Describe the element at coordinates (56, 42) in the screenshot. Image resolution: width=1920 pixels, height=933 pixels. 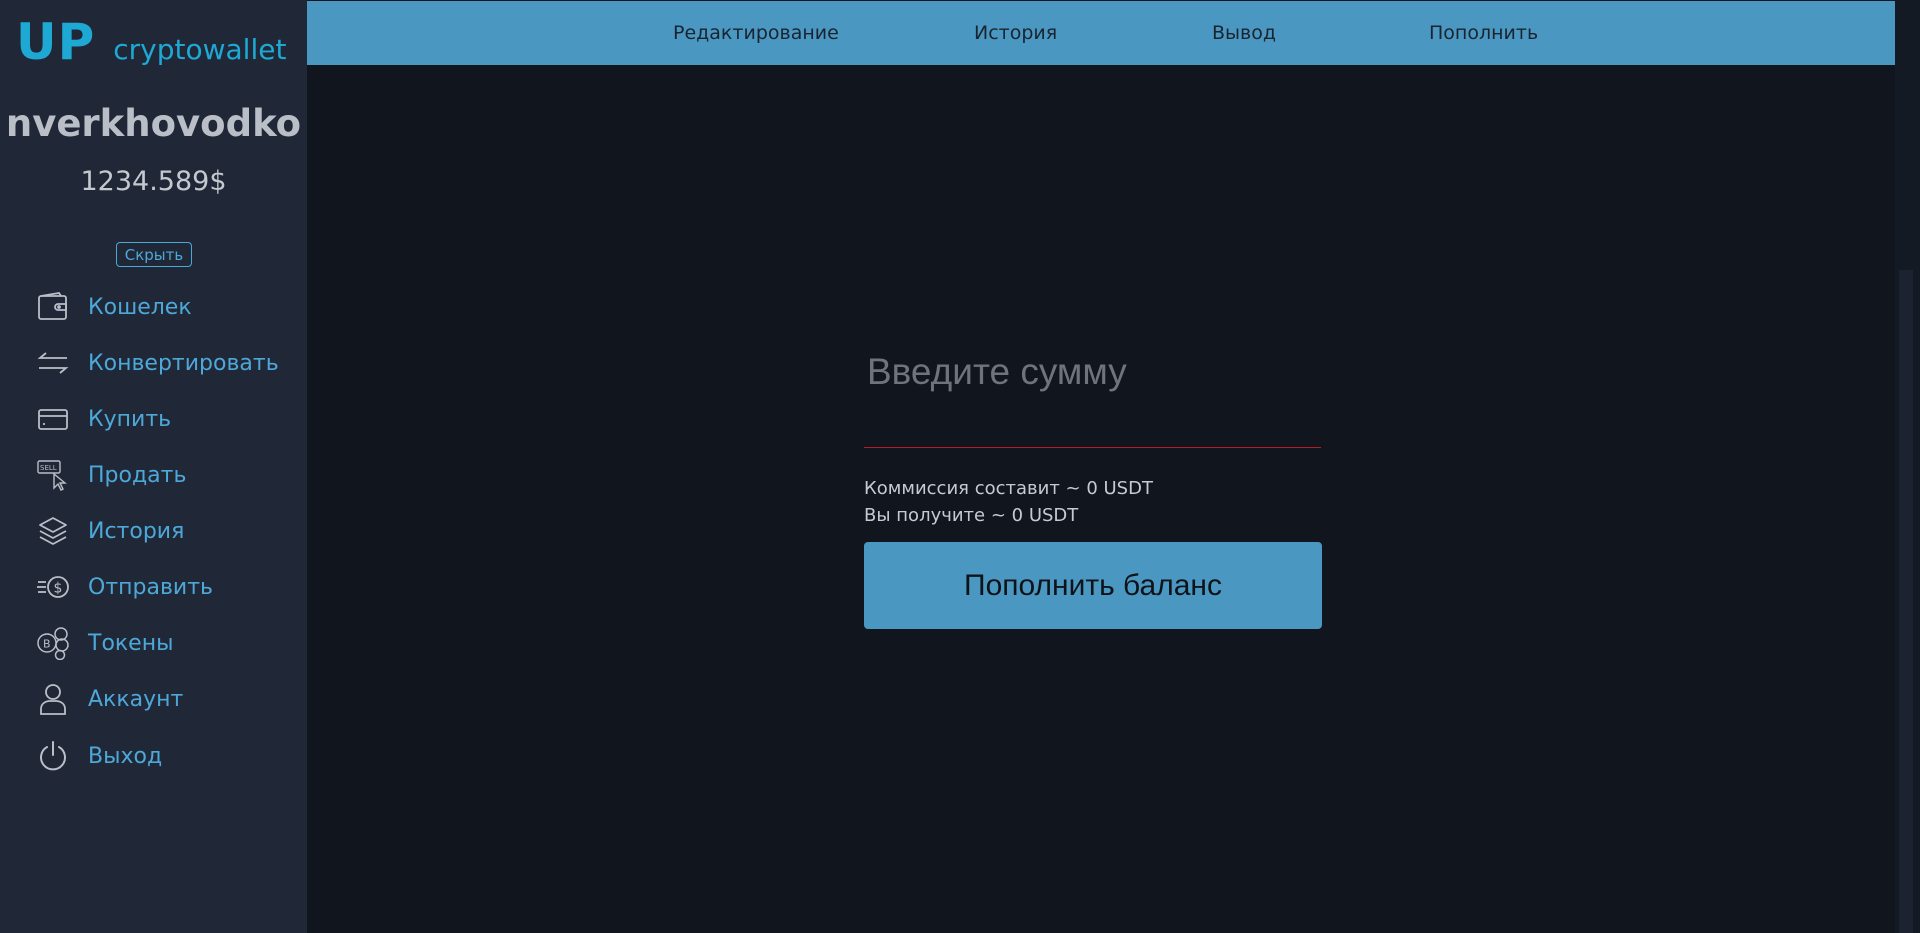
I see `logo-main-text: UP` at that location.